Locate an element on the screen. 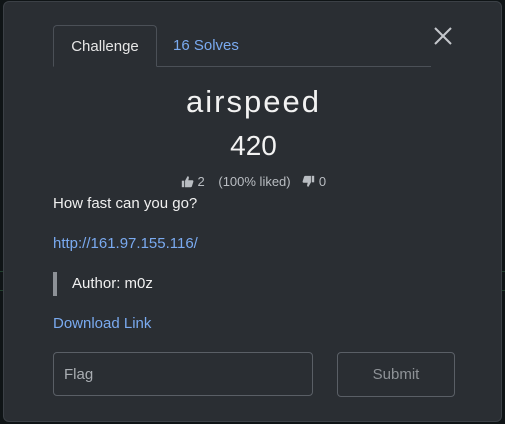  thumbs-down-icon is located at coordinates (308, 181).